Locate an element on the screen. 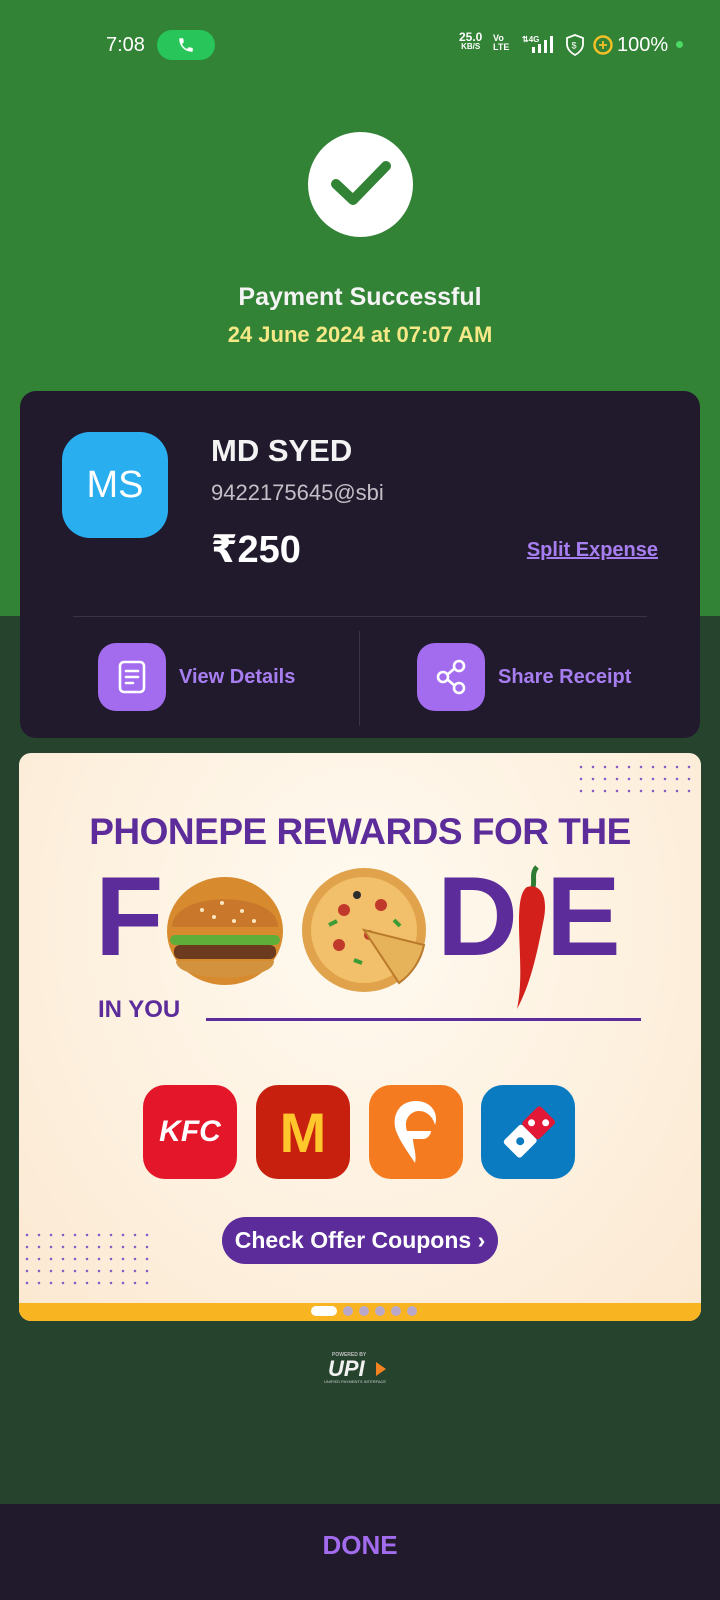 This screenshot has height=1600, width=720. document-icon-box is located at coordinates (132, 677).